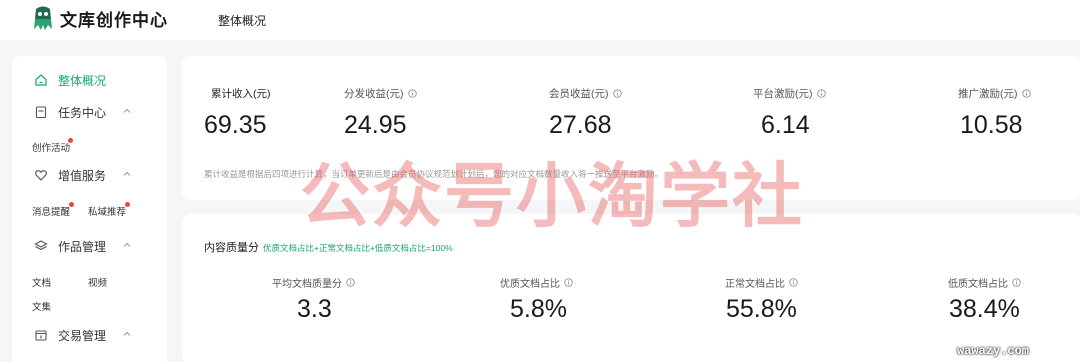 The image size is (1080, 362). Describe the element at coordinates (41, 245) in the screenshot. I see `layers-icon` at that location.